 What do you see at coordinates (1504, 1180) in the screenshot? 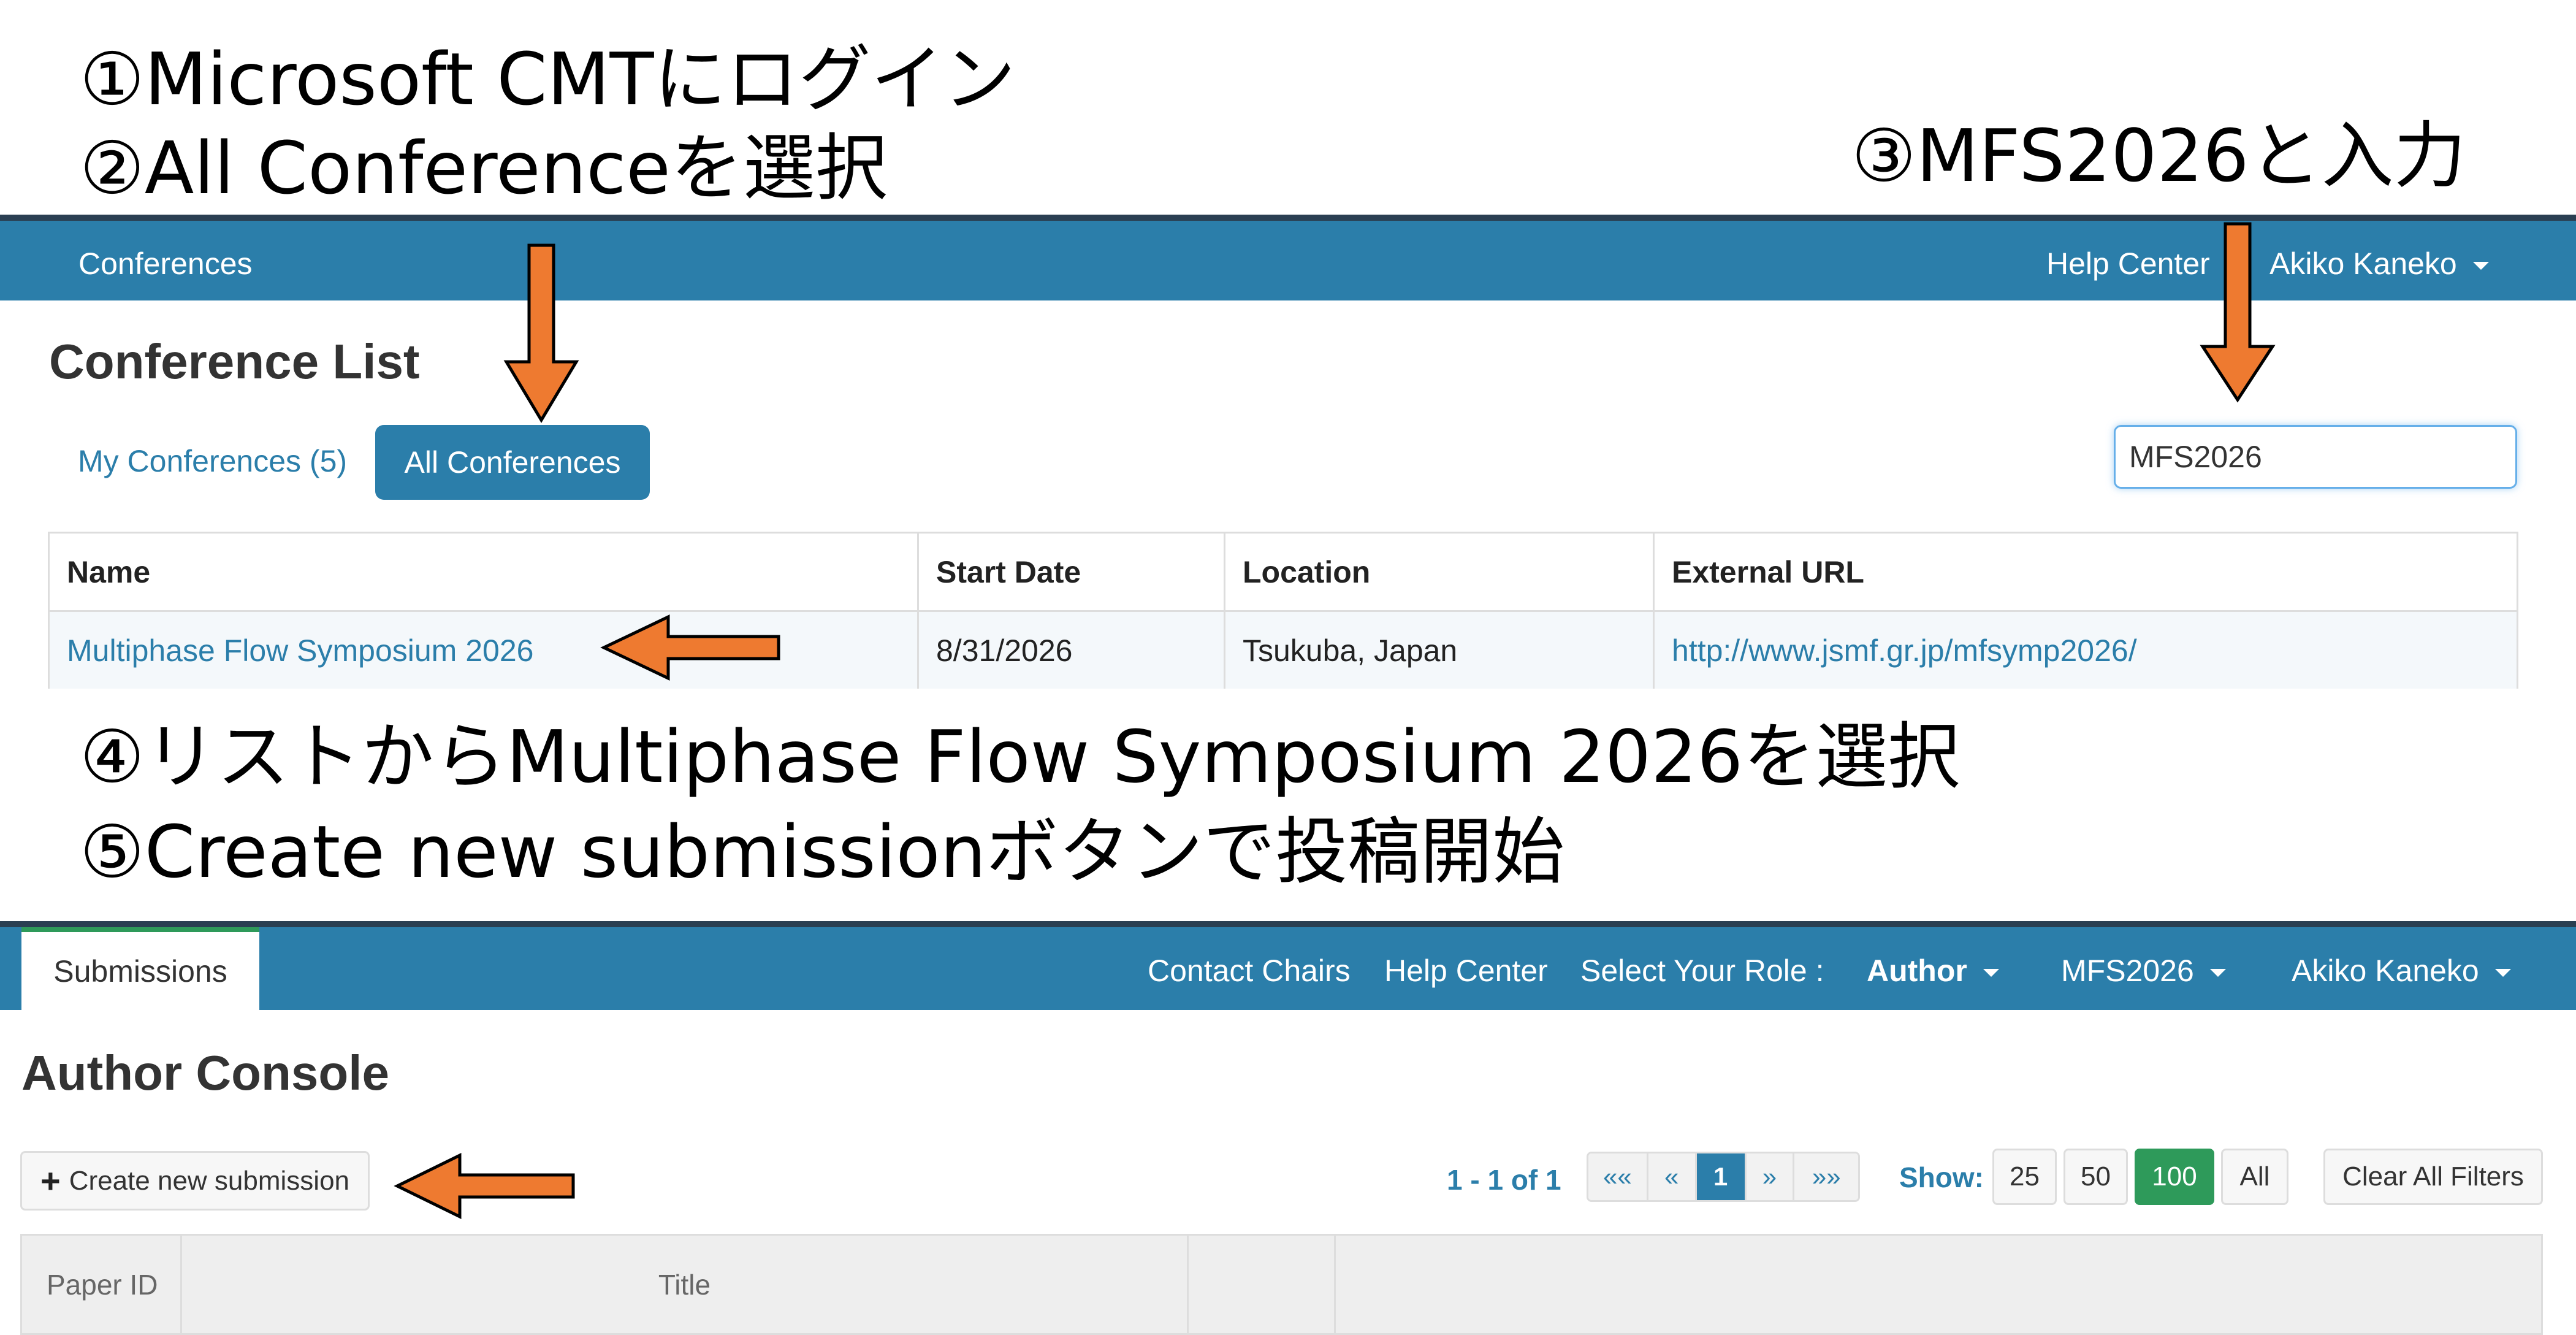
I see `pagination-summary: 1 - 1 of 1` at bounding box center [1504, 1180].